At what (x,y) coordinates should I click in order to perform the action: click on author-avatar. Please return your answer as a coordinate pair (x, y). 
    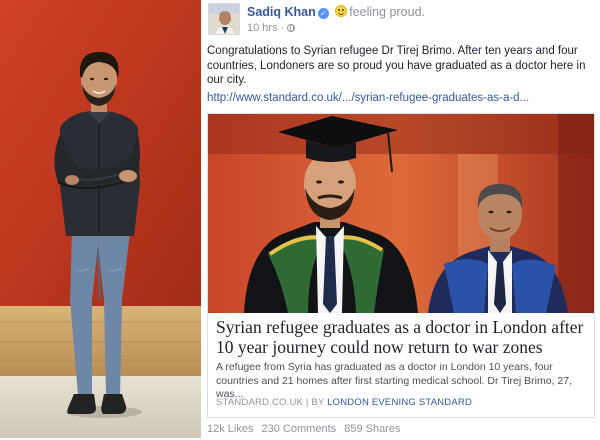
    Looking at the image, I should click on (224, 19).